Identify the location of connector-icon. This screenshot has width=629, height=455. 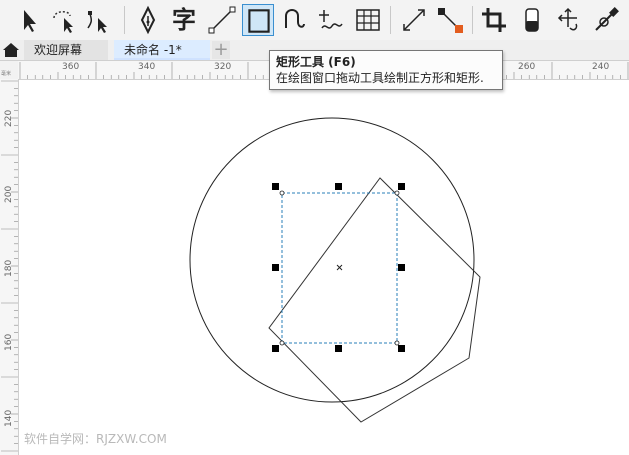
(450, 20).